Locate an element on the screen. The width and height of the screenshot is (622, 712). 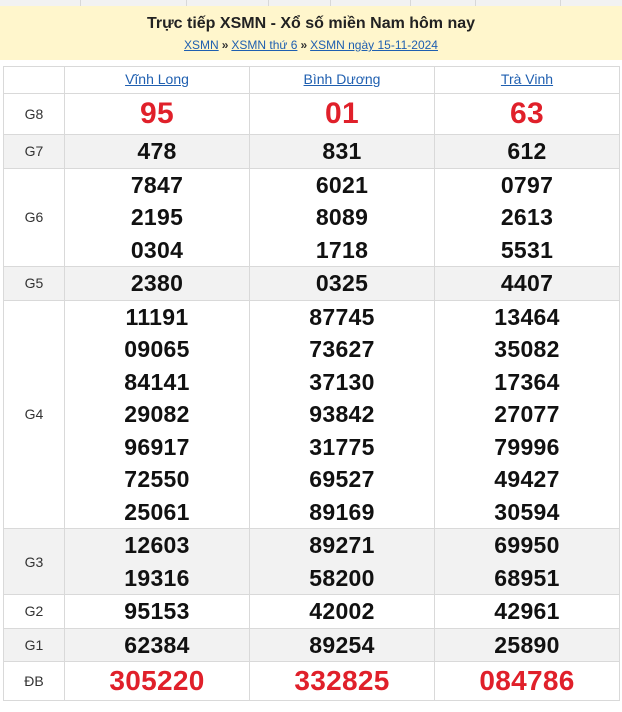
prize-number: 27077 is located at coordinates (527, 414).